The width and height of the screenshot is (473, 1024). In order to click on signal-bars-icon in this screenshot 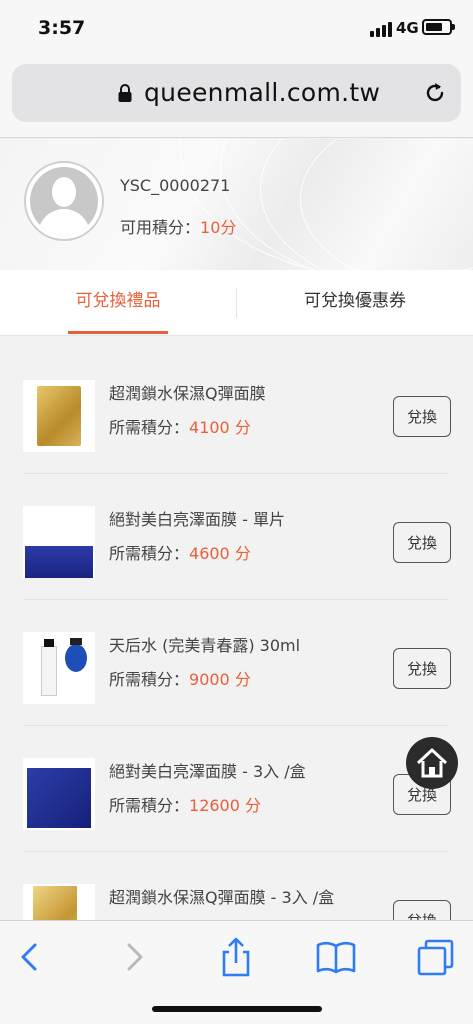, I will do `click(381, 29)`.